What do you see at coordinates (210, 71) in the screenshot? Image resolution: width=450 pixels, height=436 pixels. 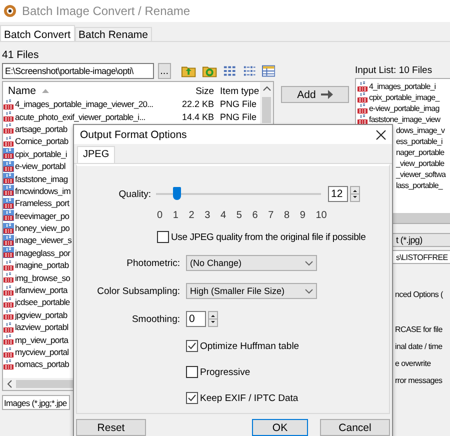 I see `folder-refresh-icon` at bounding box center [210, 71].